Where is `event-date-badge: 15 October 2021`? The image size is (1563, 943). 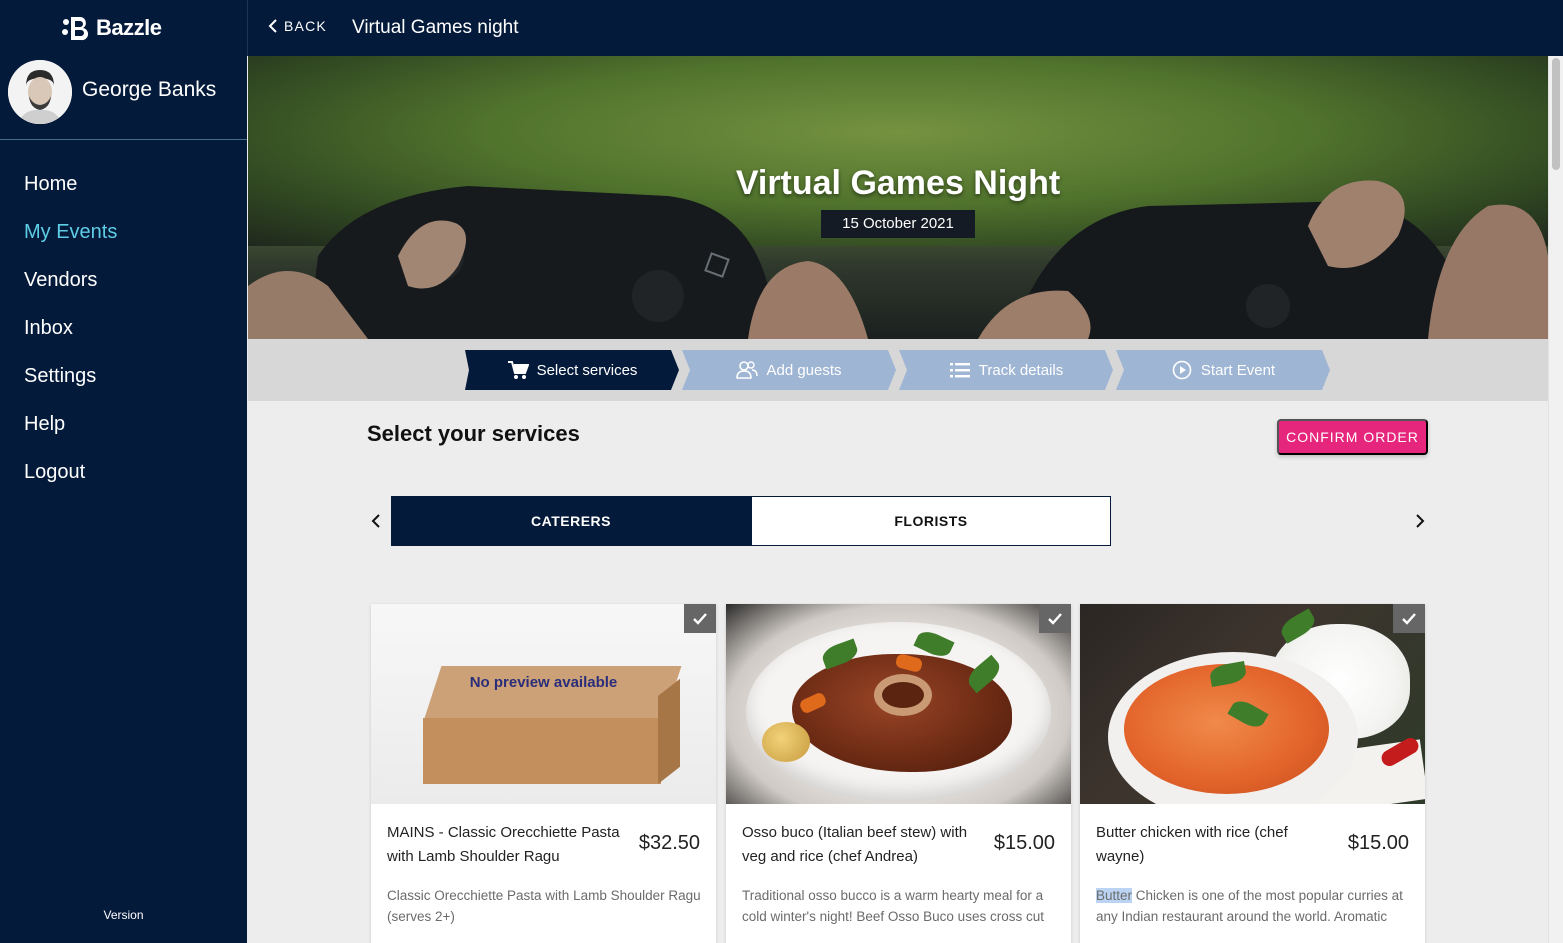
event-date-badge: 15 October 2021 is located at coordinates (898, 224).